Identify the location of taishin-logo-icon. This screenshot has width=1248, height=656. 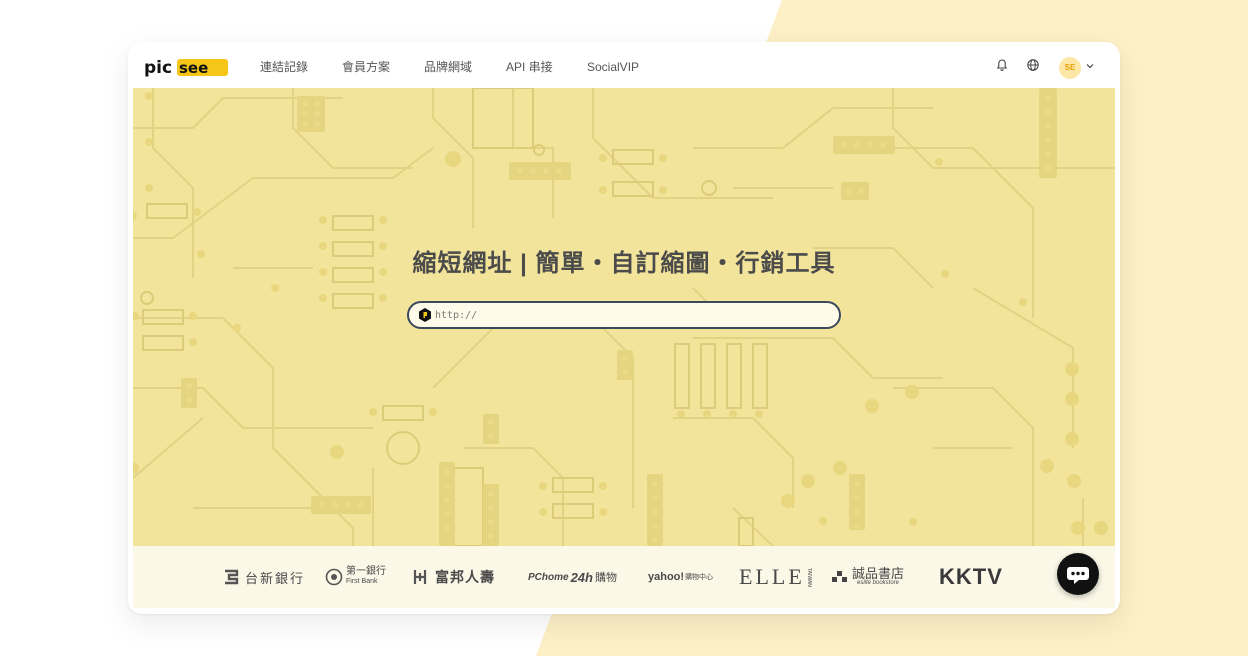
(232, 577).